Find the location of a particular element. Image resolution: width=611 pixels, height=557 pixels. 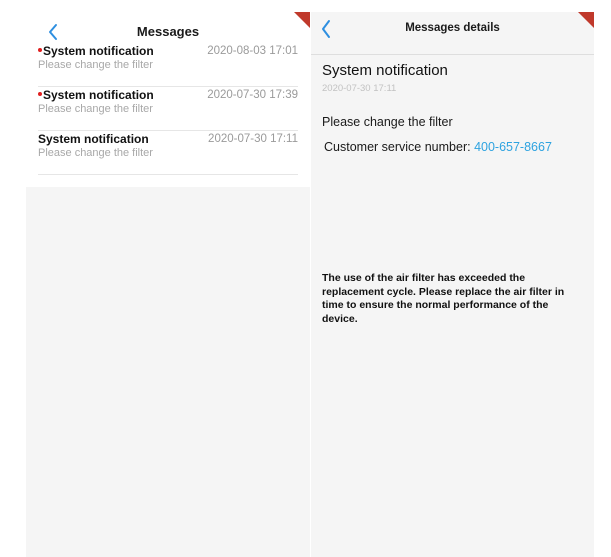

message-time: 2020-08-03 17:01 is located at coordinates (252, 51).